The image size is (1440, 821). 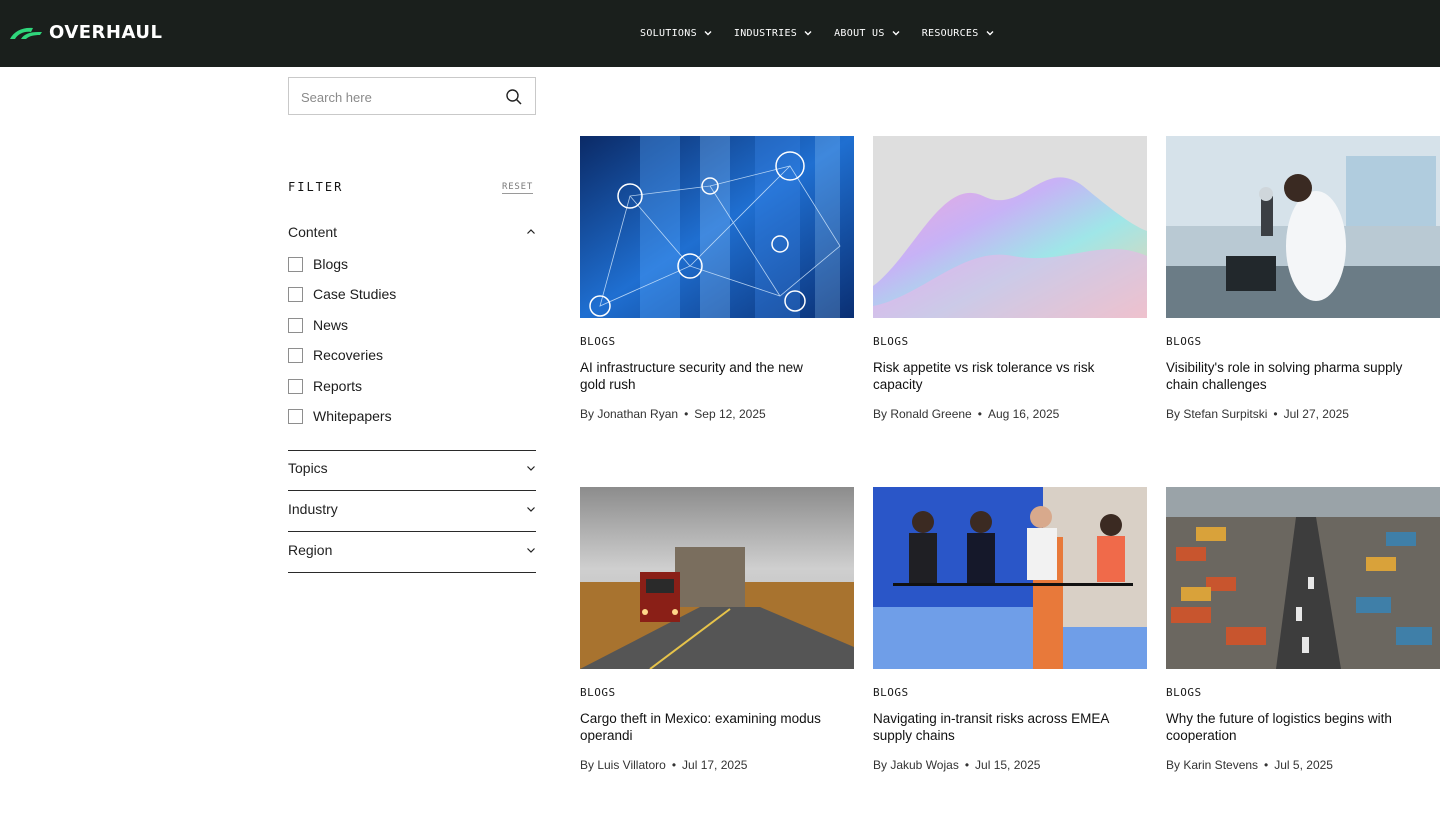 What do you see at coordinates (922, 414) in the screenshot?
I see `article-author: By Ronald Greene` at bounding box center [922, 414].